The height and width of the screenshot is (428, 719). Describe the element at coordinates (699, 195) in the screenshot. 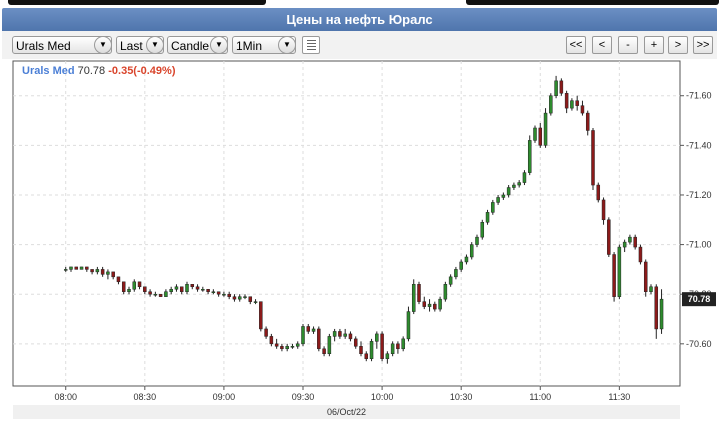

I see `y-tick-label: -71.20` at that location.